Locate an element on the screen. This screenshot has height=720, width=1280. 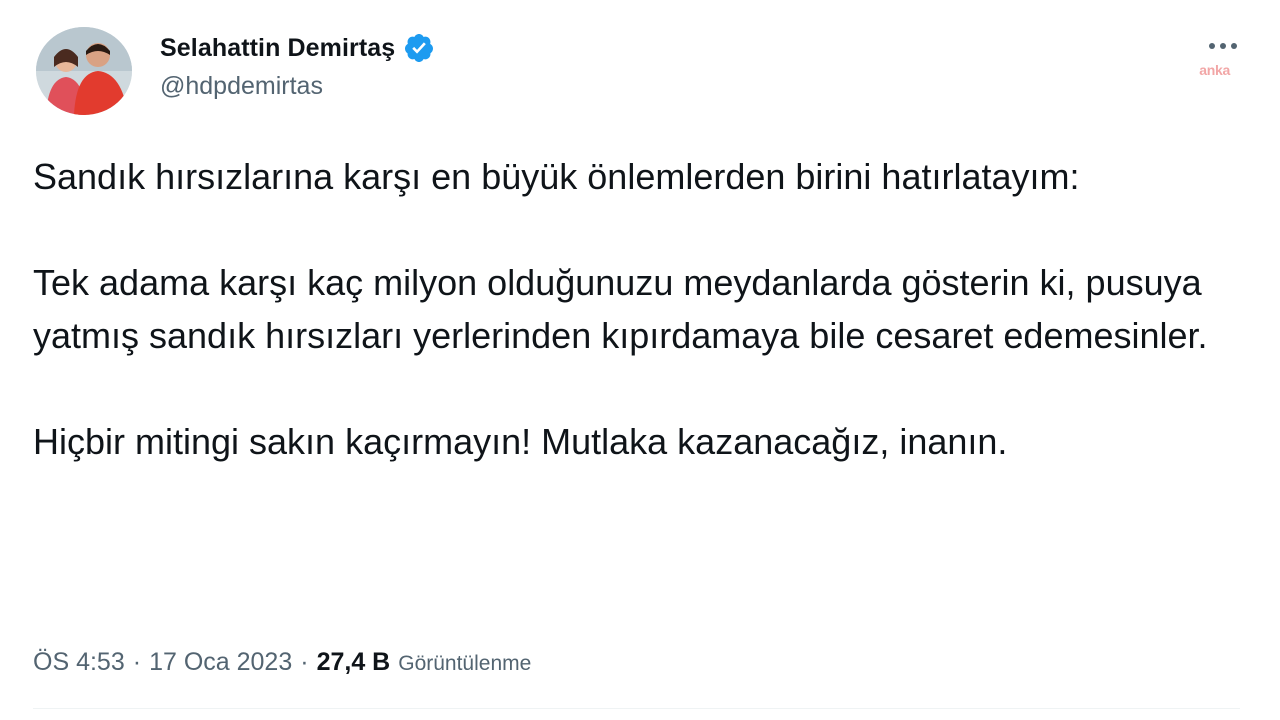
avatar is located at coordinates (84, 71).